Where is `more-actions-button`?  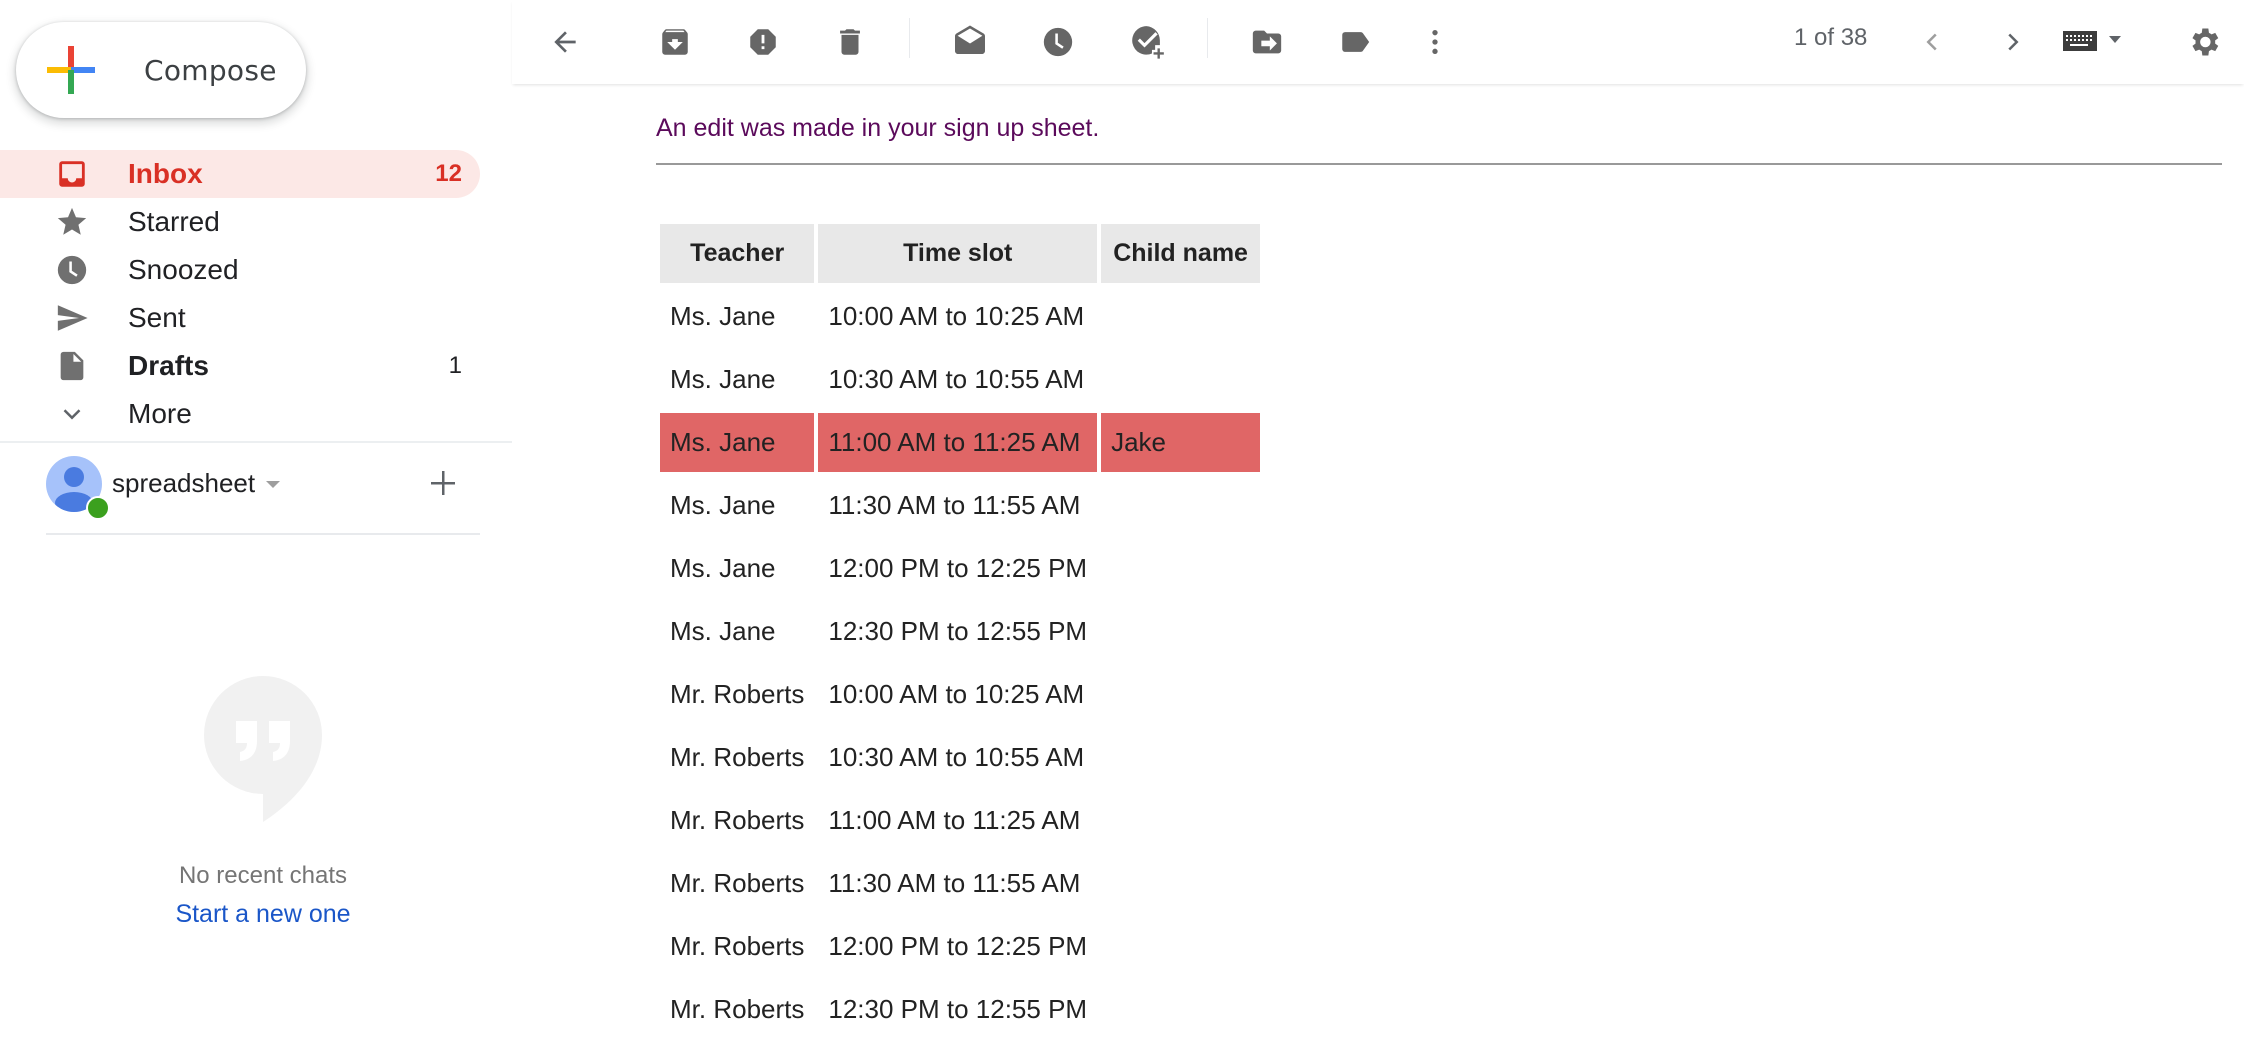 more-actions-button is located at coordinates (1435, 42).